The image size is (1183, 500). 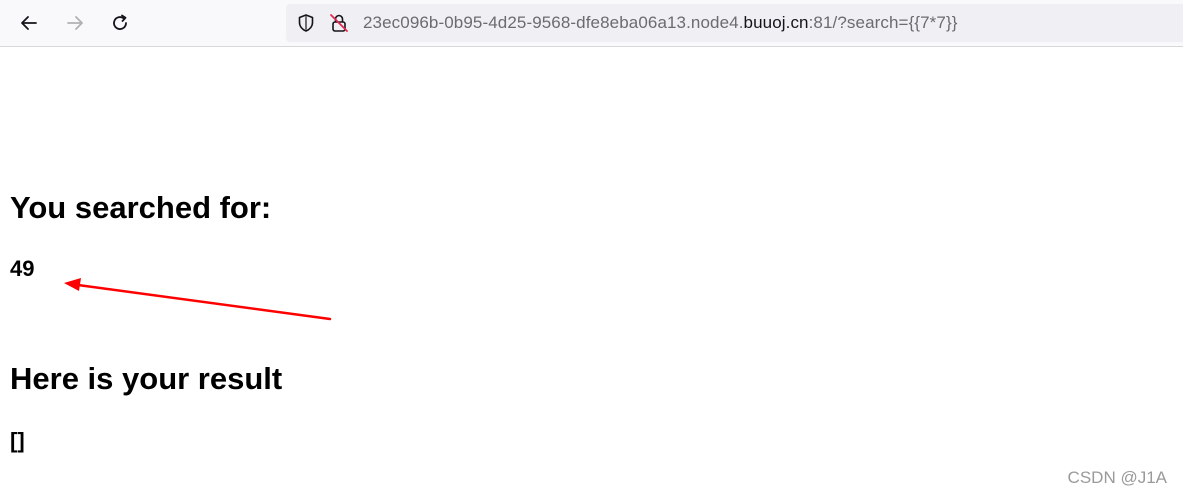 What do you see at coordinates (306, 23) in the screenshot?
I see `shield-icon` at bounding box center [306, 23].